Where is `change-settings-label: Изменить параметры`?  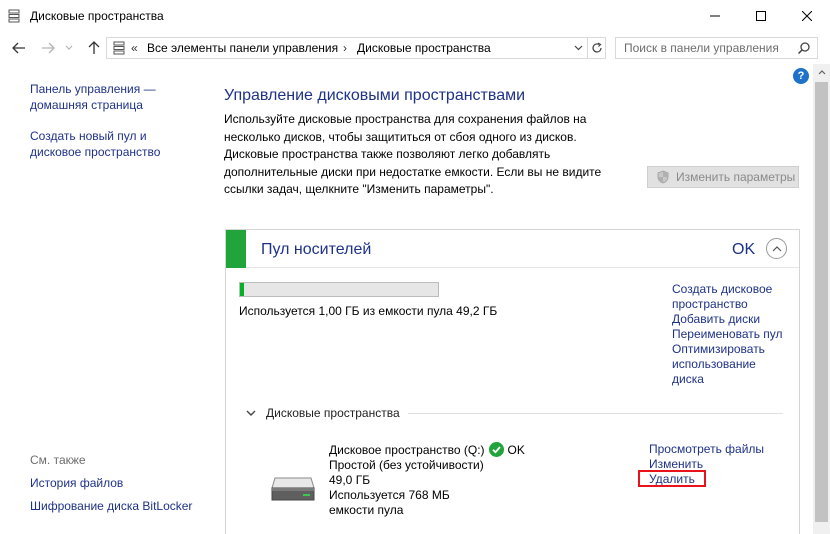
change-settings-label: Изменить параметры is located at coordinates (736, 177).